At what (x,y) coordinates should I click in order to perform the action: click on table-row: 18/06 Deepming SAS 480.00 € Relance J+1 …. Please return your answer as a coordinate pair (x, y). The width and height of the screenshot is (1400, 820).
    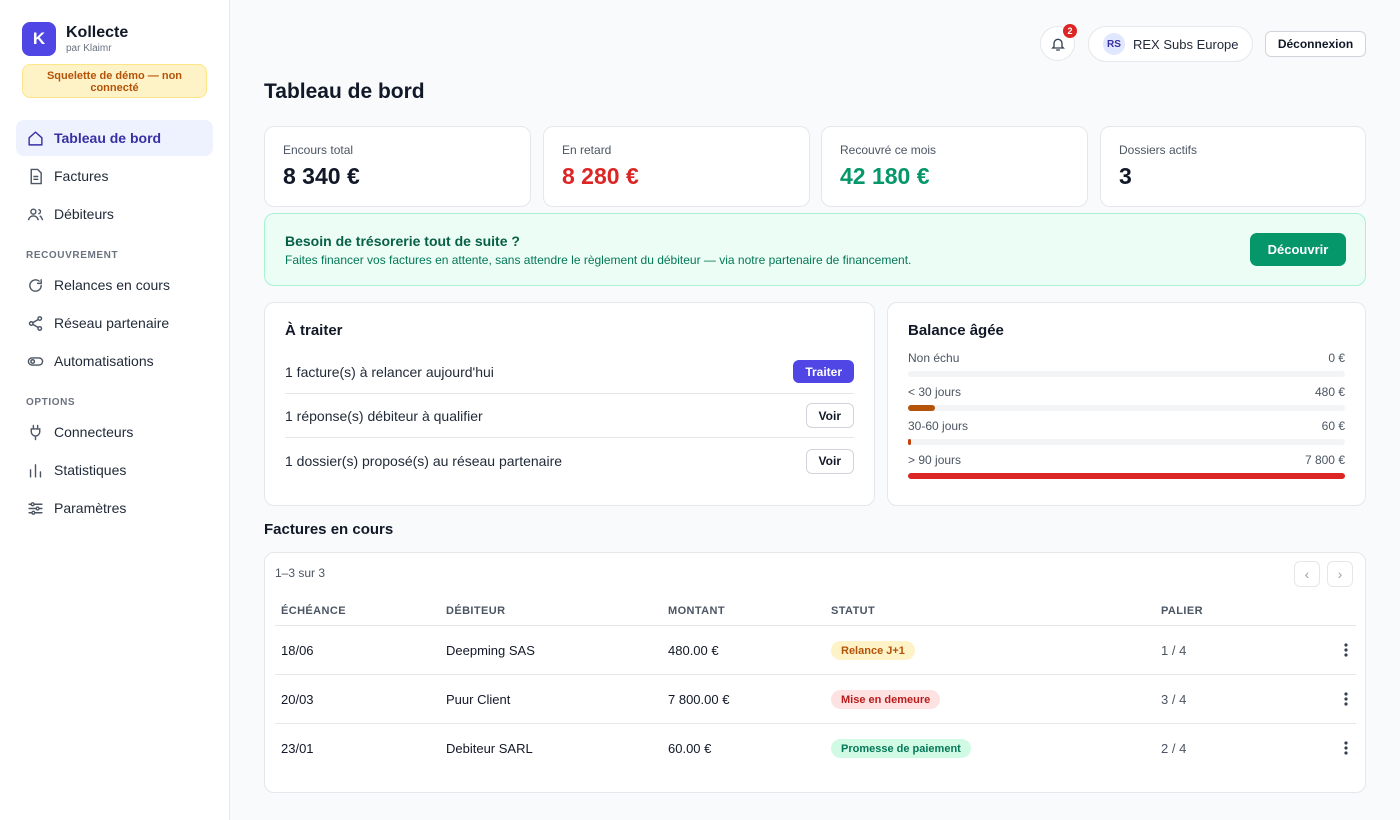
    Looking at the image, I should click on (815, 650).